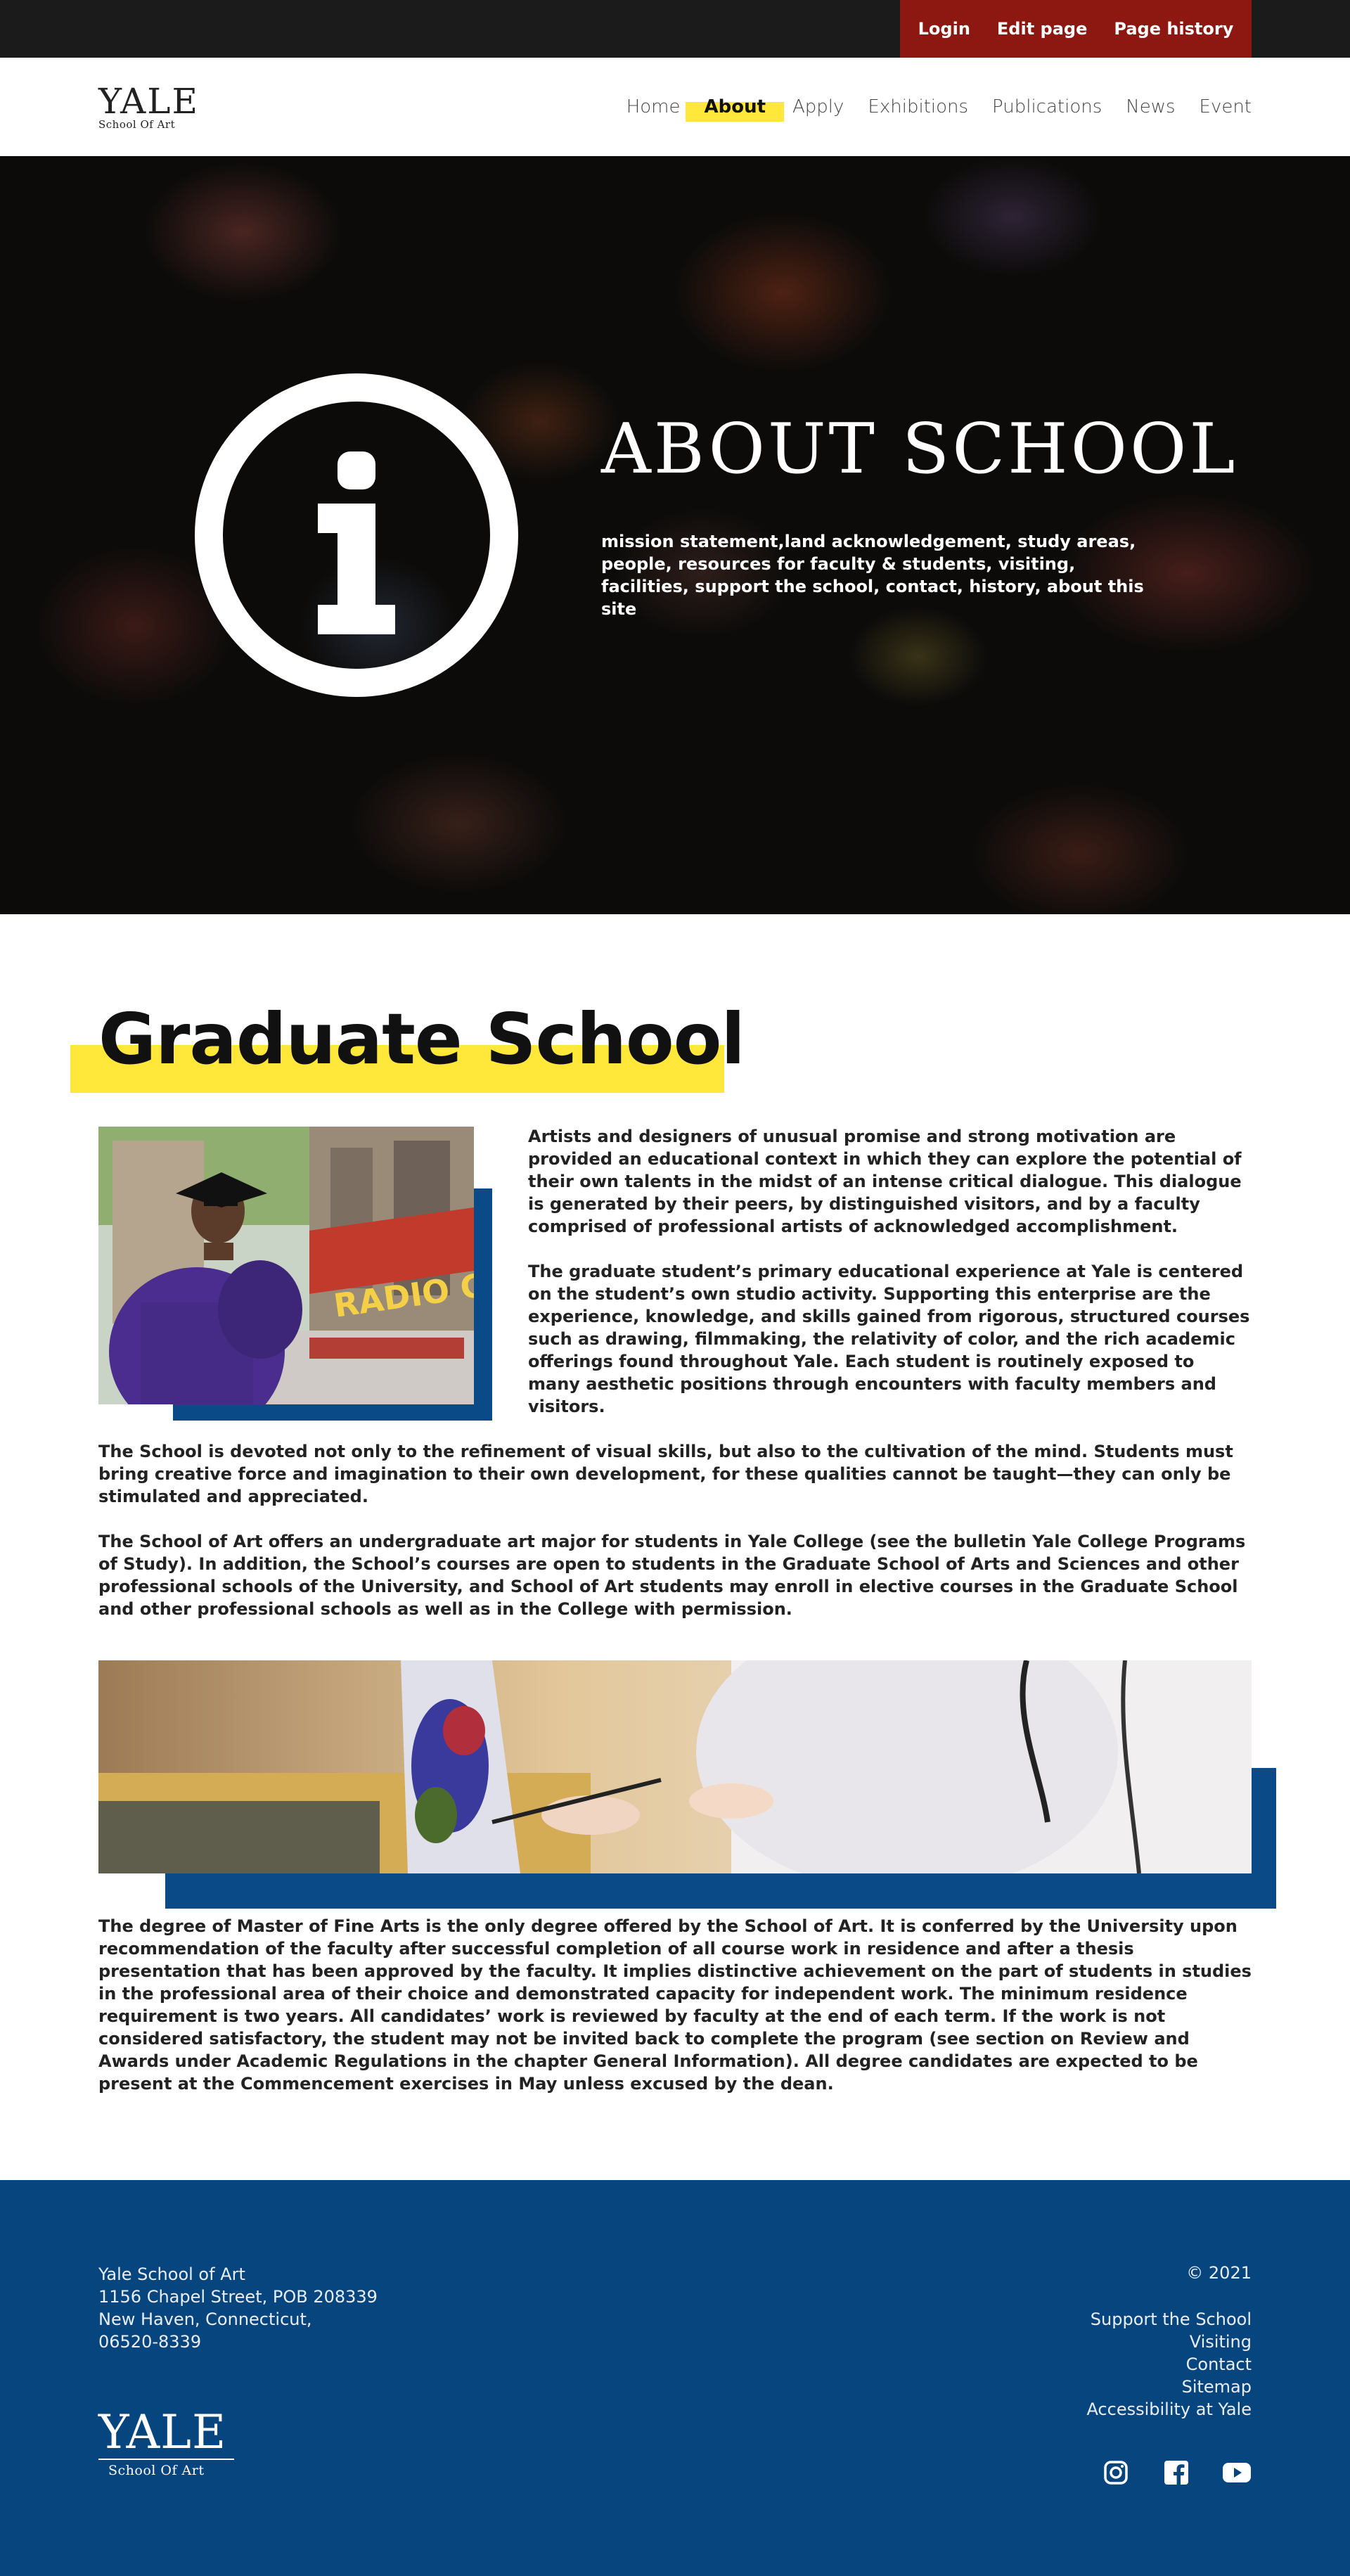 The height and width of the screenshot is (2576, 1350). Describe the element at coordinates (918, 106) in the screenshot. I see `nav-exhibitions: Exhibitions` at that location.